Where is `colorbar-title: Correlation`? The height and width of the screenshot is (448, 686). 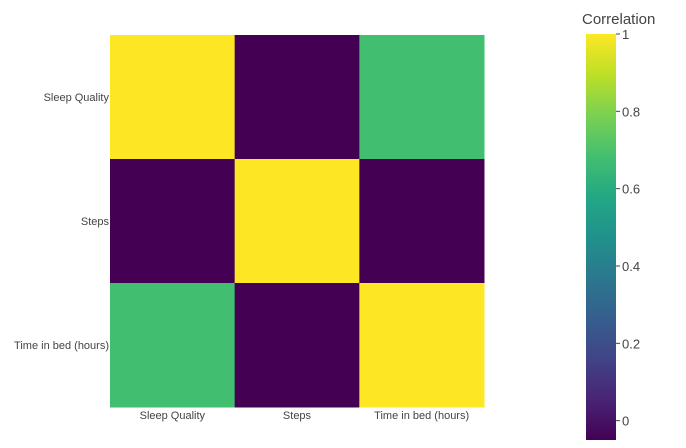 colorbar-title: Correlation is located at coordinates (618, 19).